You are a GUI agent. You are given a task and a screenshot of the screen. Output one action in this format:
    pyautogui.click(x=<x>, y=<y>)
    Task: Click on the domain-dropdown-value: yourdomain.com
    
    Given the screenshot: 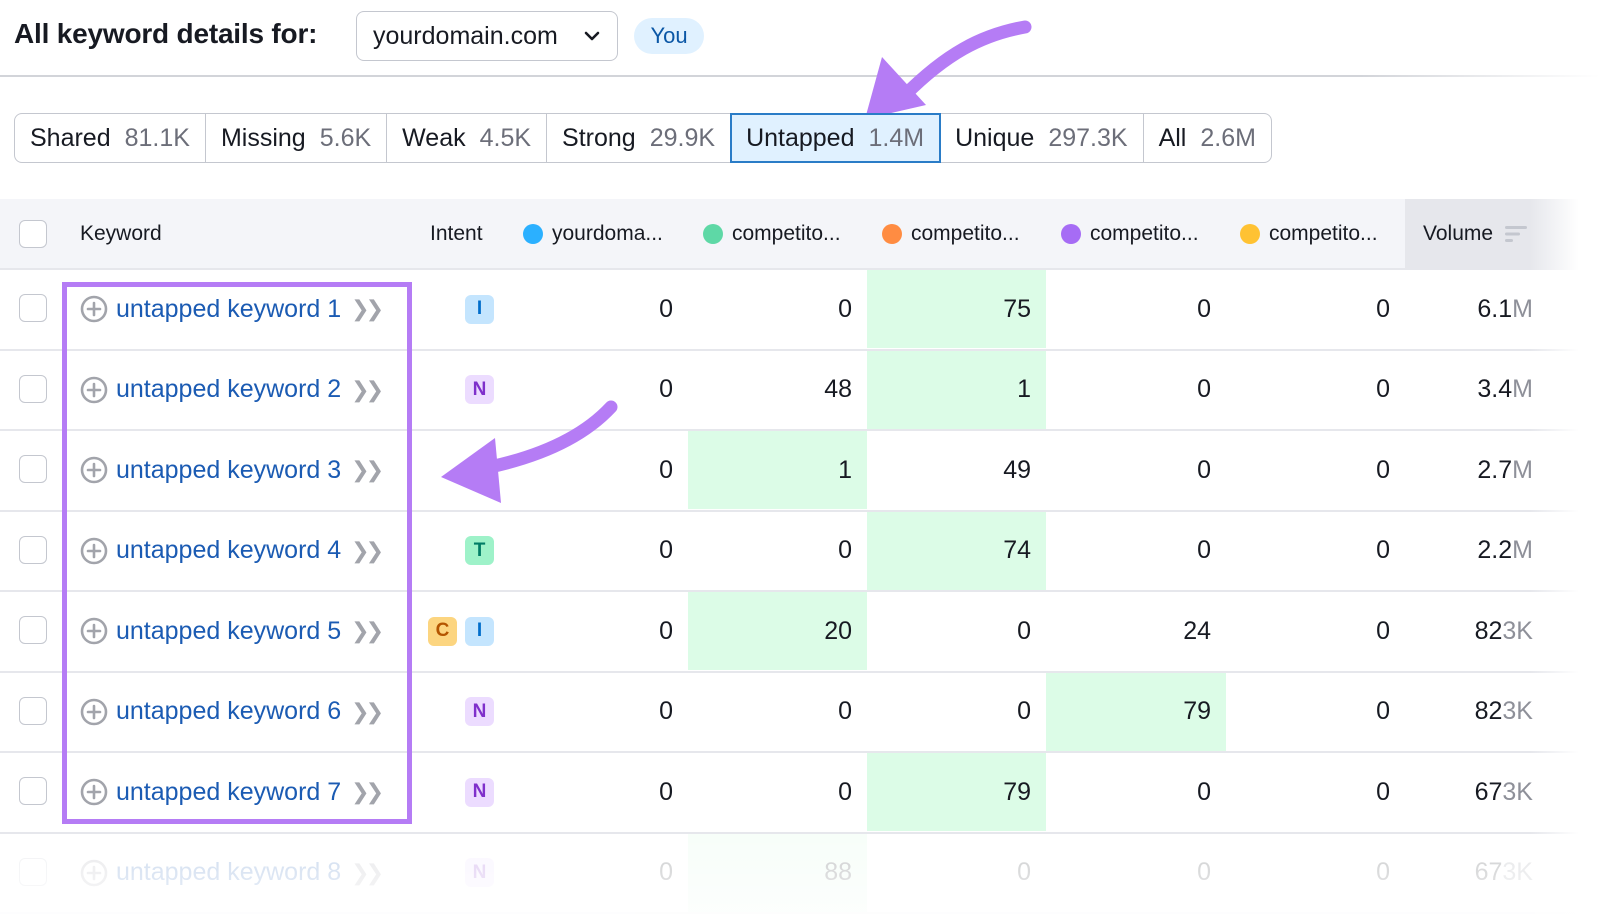 What is the action you would take?
    pyautogui.click(x=465, y=35)
    